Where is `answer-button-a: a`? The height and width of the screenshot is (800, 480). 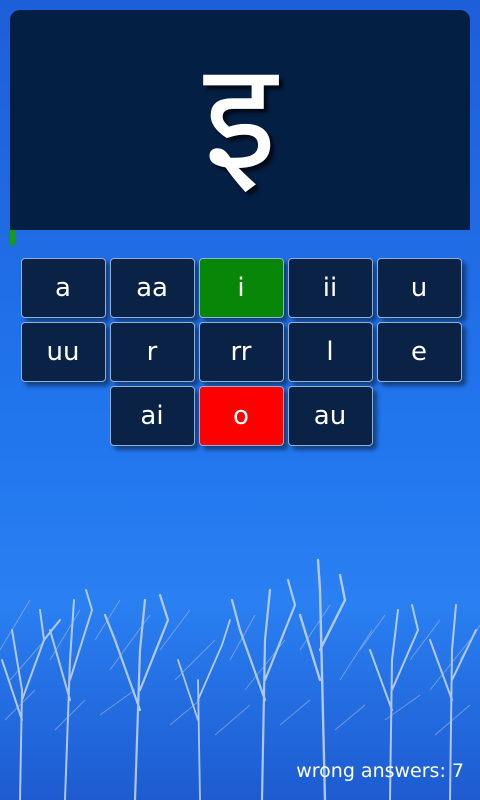 answer-button-a: a is located at coordinates (63, 288).